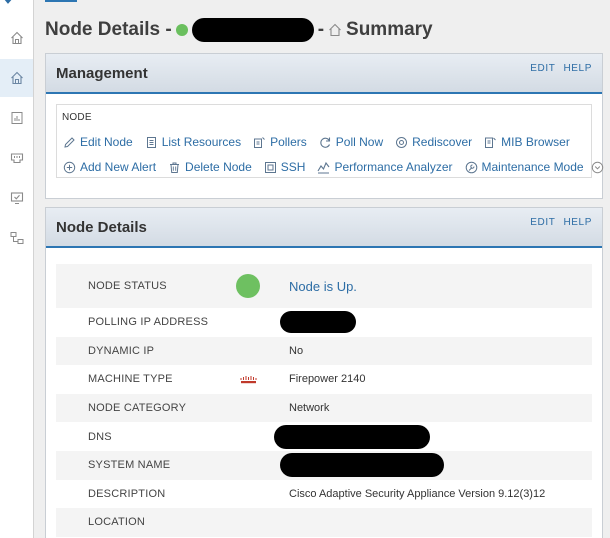 The width and height of the screenshot is (610, 538). I want to click on list-document-icon, so click(151, 142).